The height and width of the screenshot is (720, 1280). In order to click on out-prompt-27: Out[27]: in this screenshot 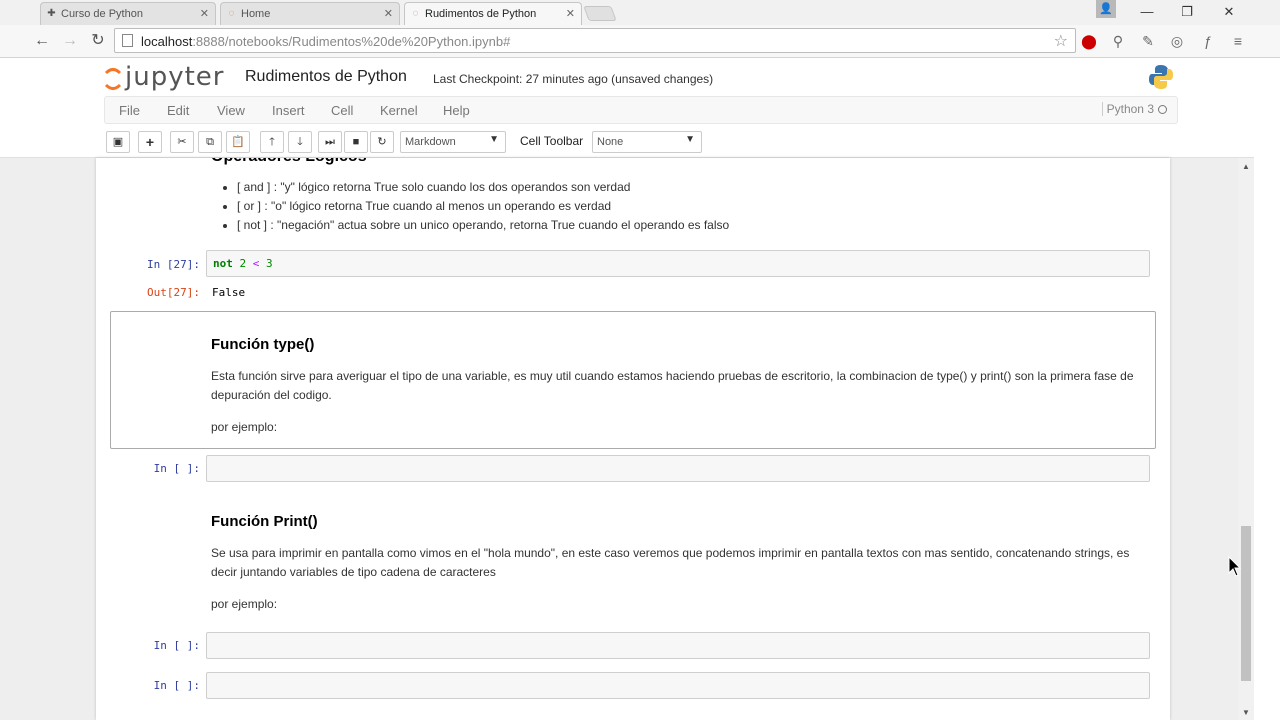, I will do `click(173, 292)`.